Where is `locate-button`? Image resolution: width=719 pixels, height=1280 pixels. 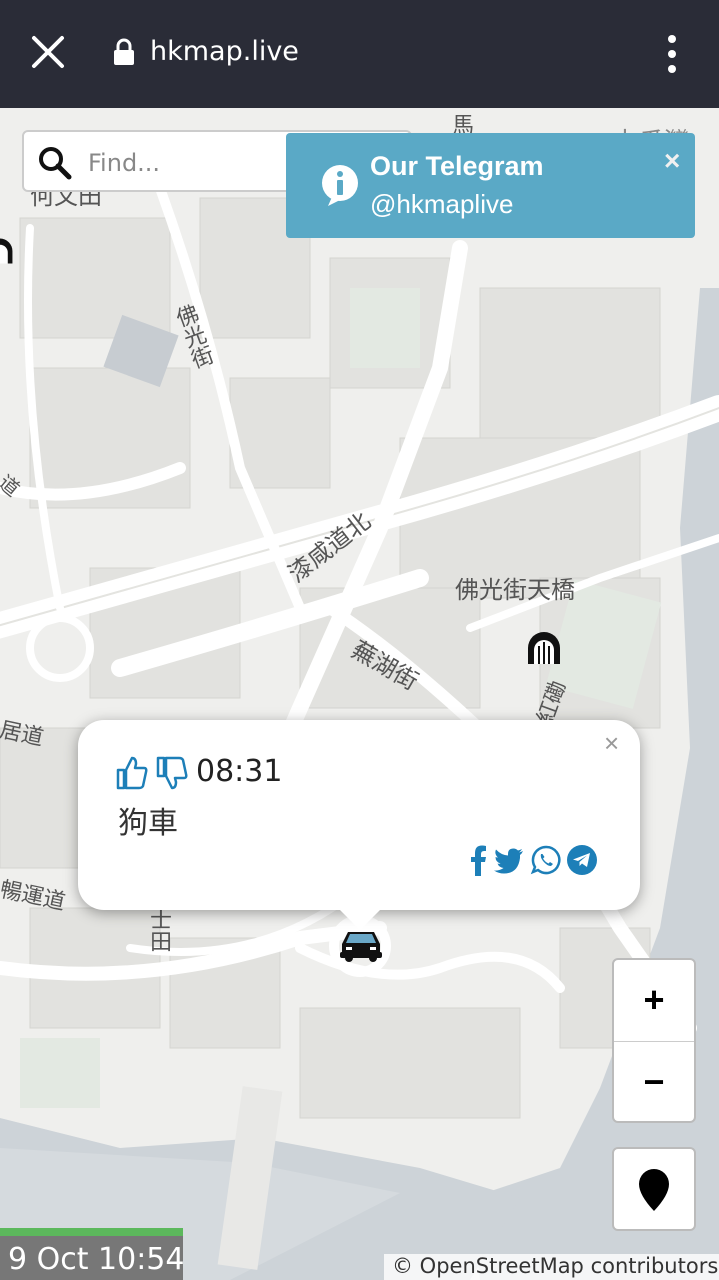
locate-button is located at coordinates (654, 1189).